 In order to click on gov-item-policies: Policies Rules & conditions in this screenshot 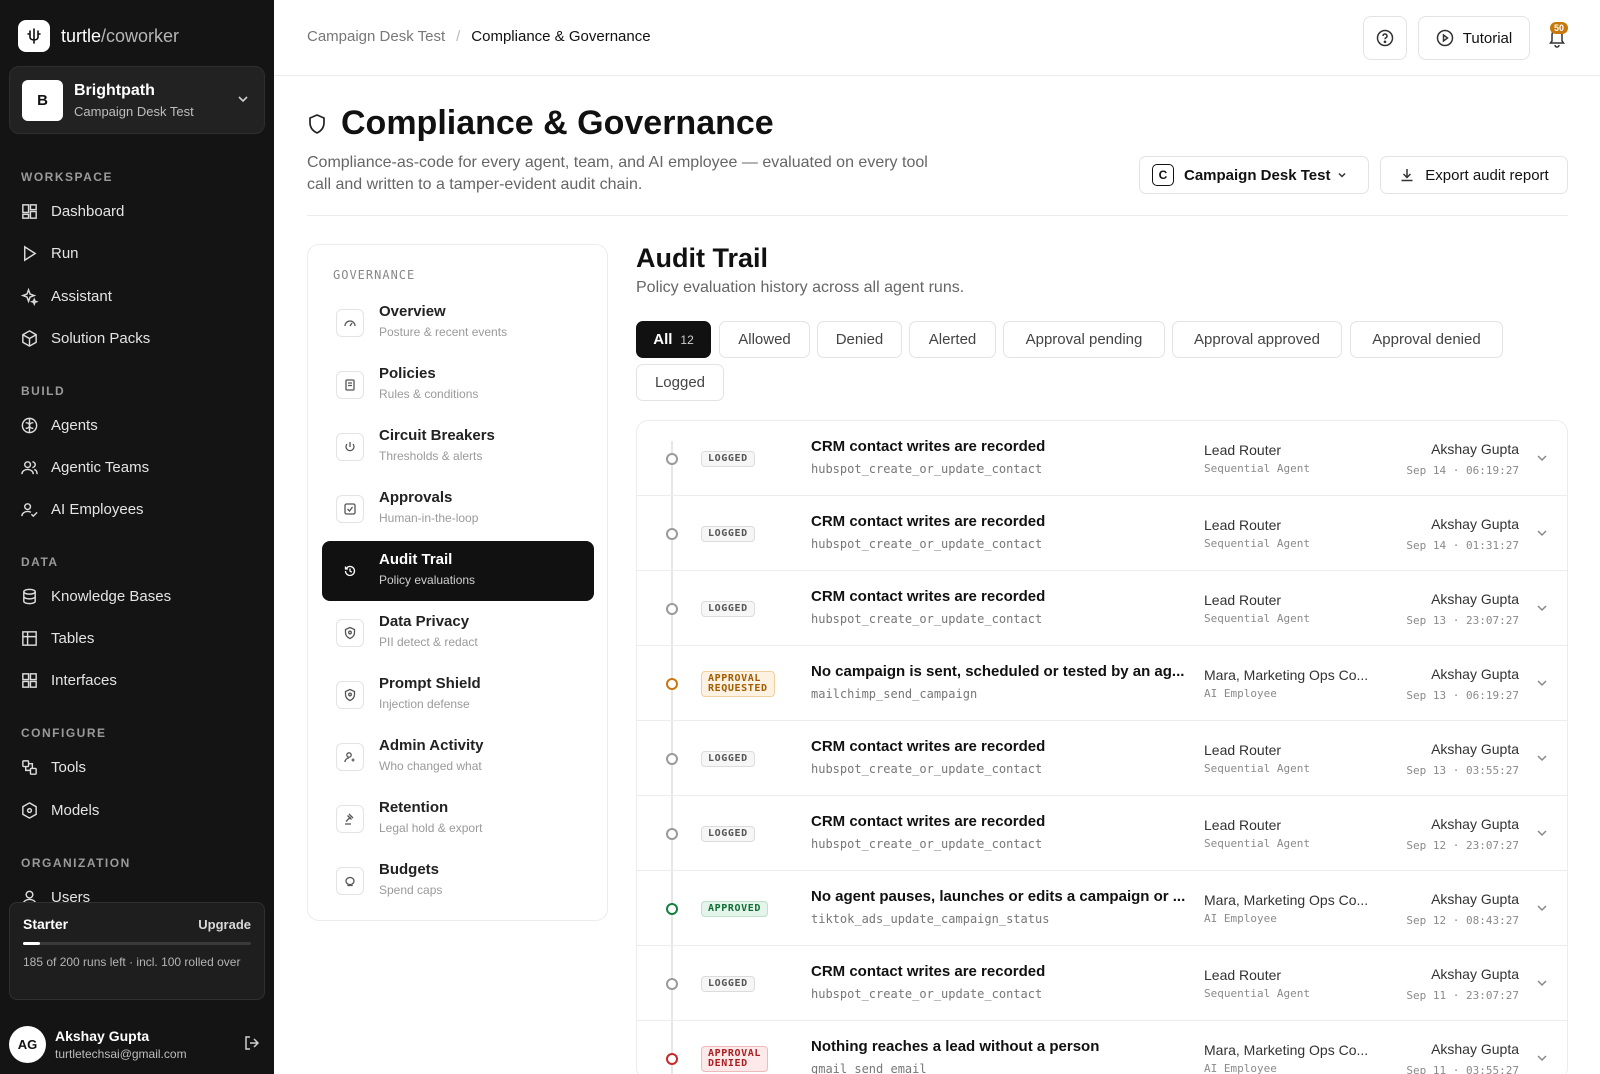, I will do `click(458, 385)`.